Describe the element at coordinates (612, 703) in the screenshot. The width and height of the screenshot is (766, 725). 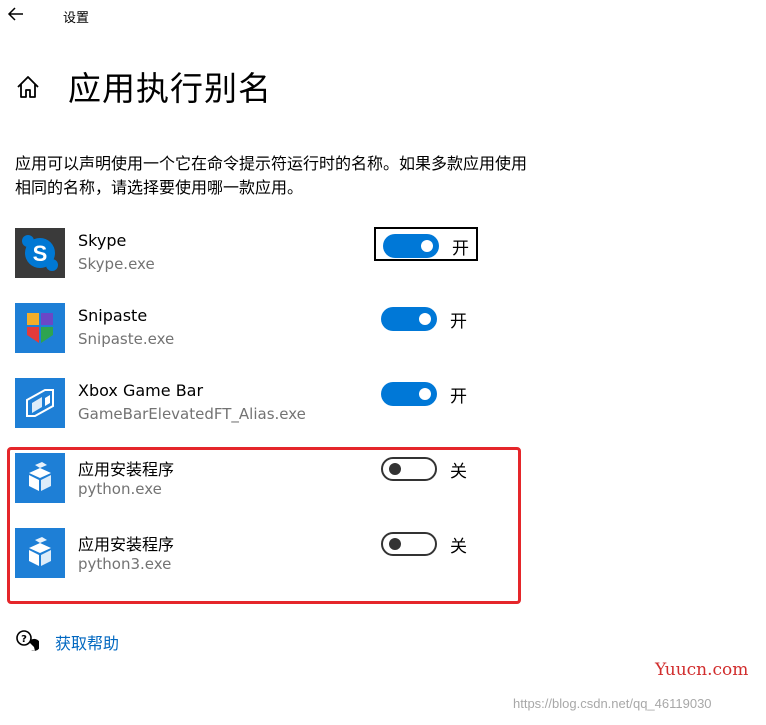
I see `watermark-url: https://blog.csdn.net/qq_46119030` at that location.